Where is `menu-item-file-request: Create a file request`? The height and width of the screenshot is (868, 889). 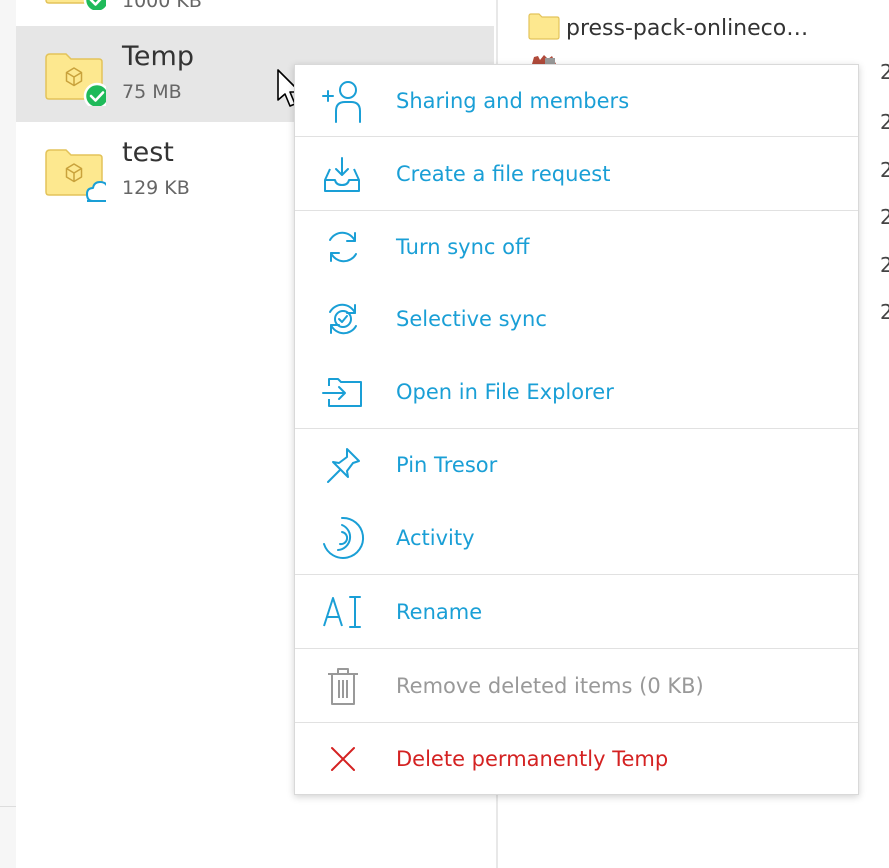 menu-item-file-request: Create a file request is located at coordinates (576, 173).